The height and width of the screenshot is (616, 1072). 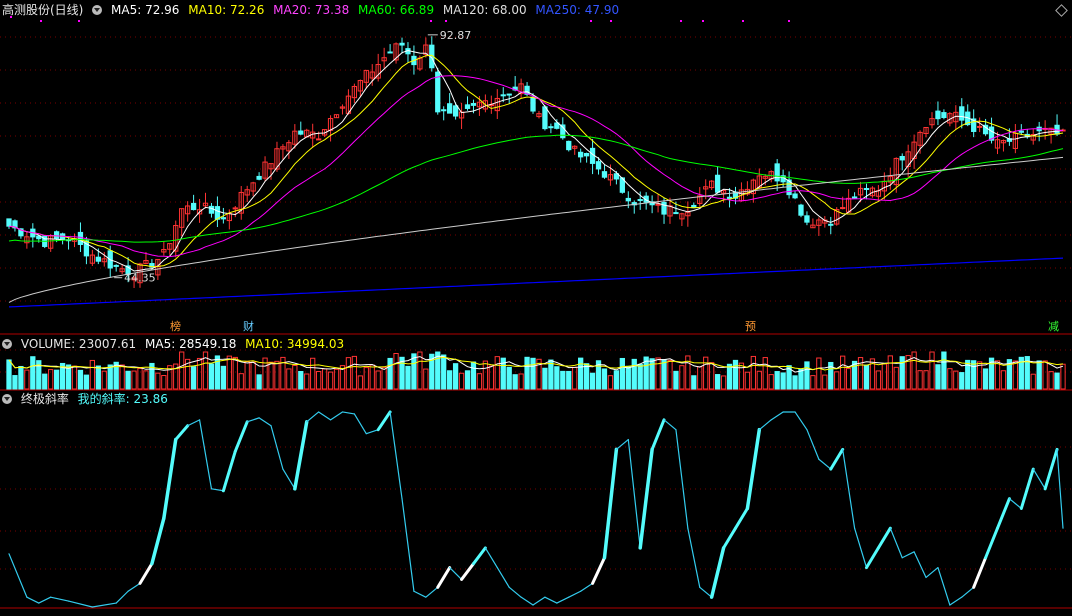 I want to click on event-marker-yu: 预, so click(x=750, y=327).